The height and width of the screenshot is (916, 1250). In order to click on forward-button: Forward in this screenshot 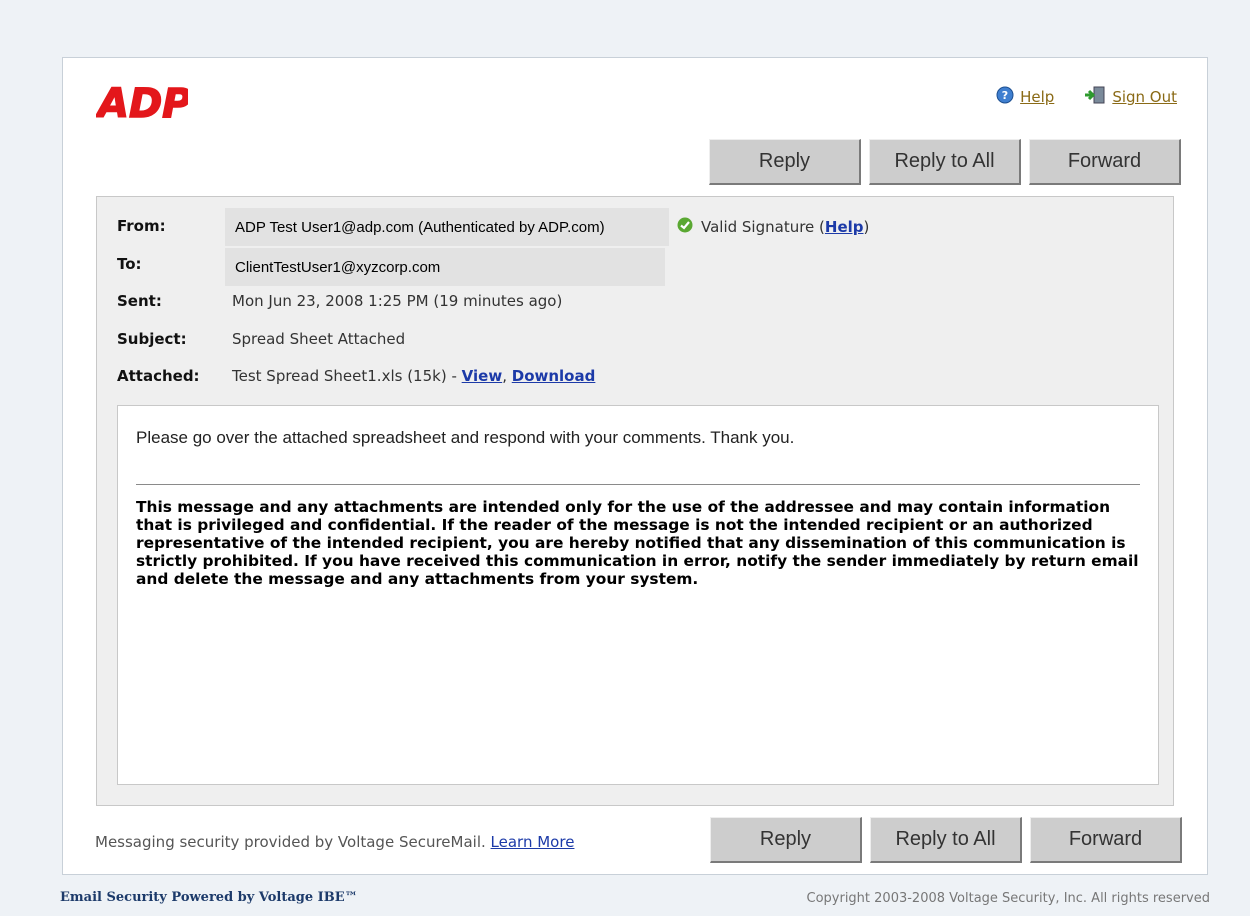, I will do `click(1105, 162)`.